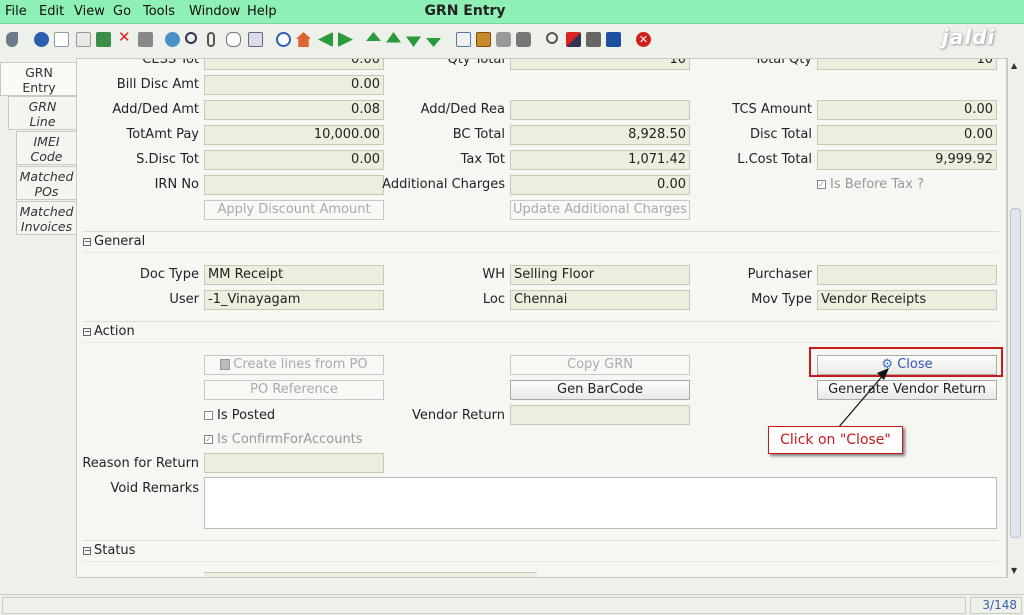 The height and width of the screenshot is (615, 1024). What do you see at coordinates (1015, 373) in the screenshot?
I see `scrollbar-thumb` at bounding box center [1015, 373].